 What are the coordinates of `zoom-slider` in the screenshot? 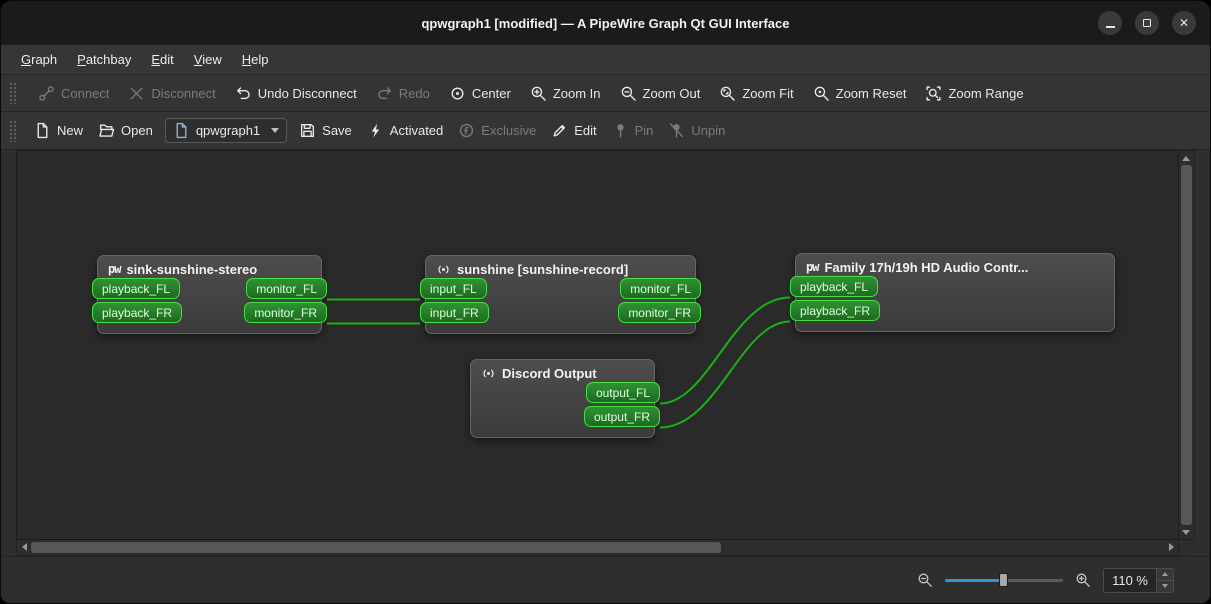 It's located at (1004, 580).